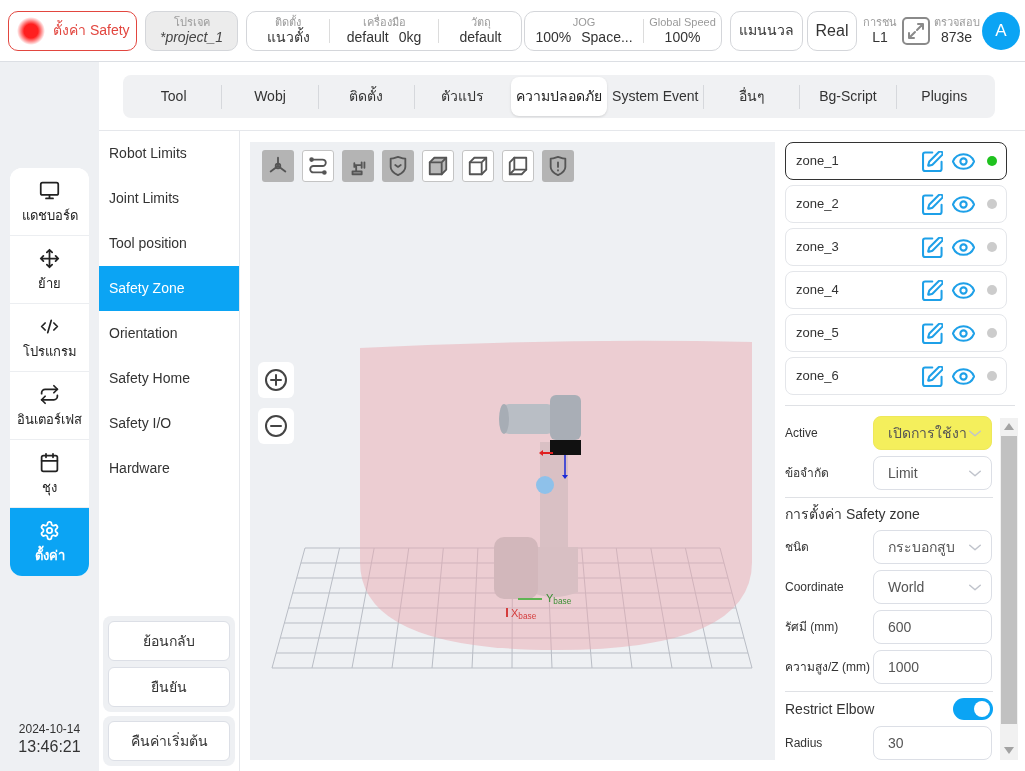 The height and width of the screenshot is (771, 1025). I want to click on toggle-switch, so click(973, 709).